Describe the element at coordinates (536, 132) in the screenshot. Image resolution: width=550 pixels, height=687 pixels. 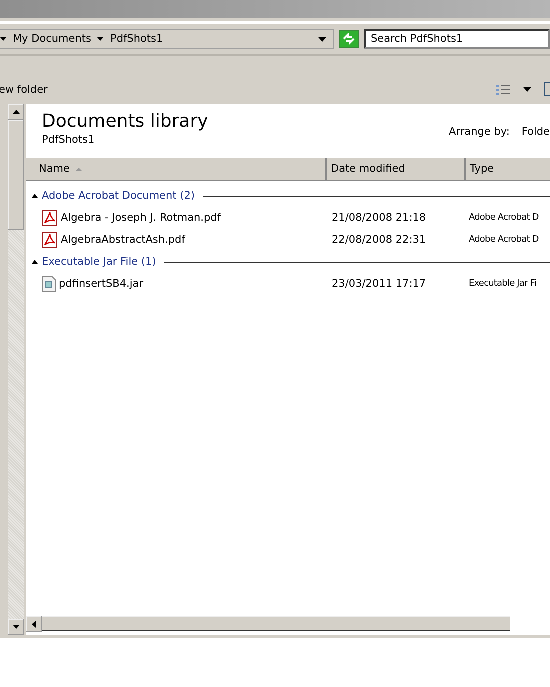
I see `arrange-by-dropdown: Folde` at that location.